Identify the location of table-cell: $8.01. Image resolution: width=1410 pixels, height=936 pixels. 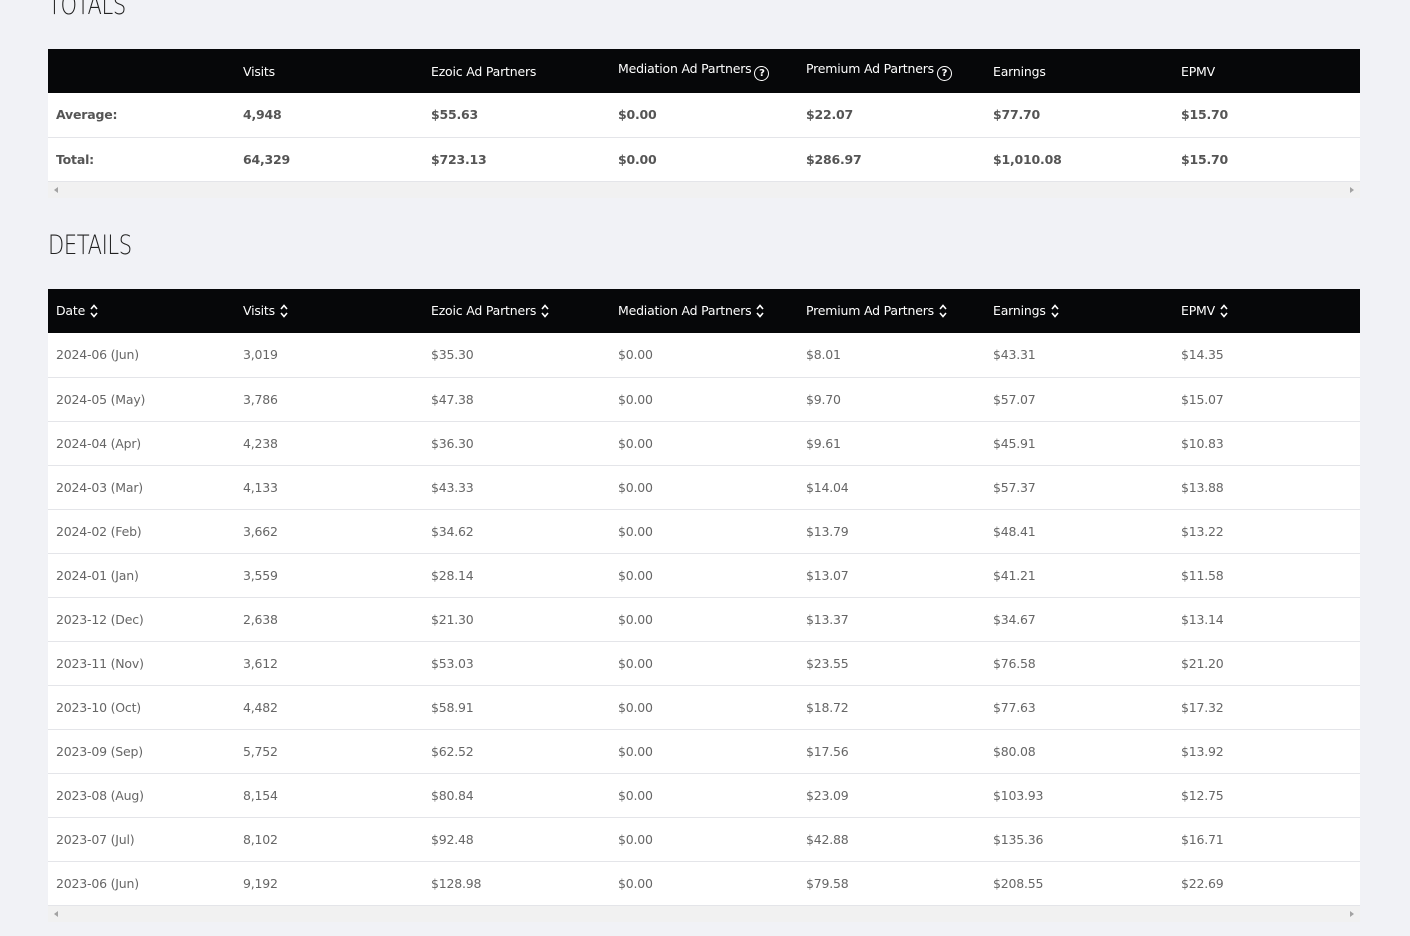
(891, 355).